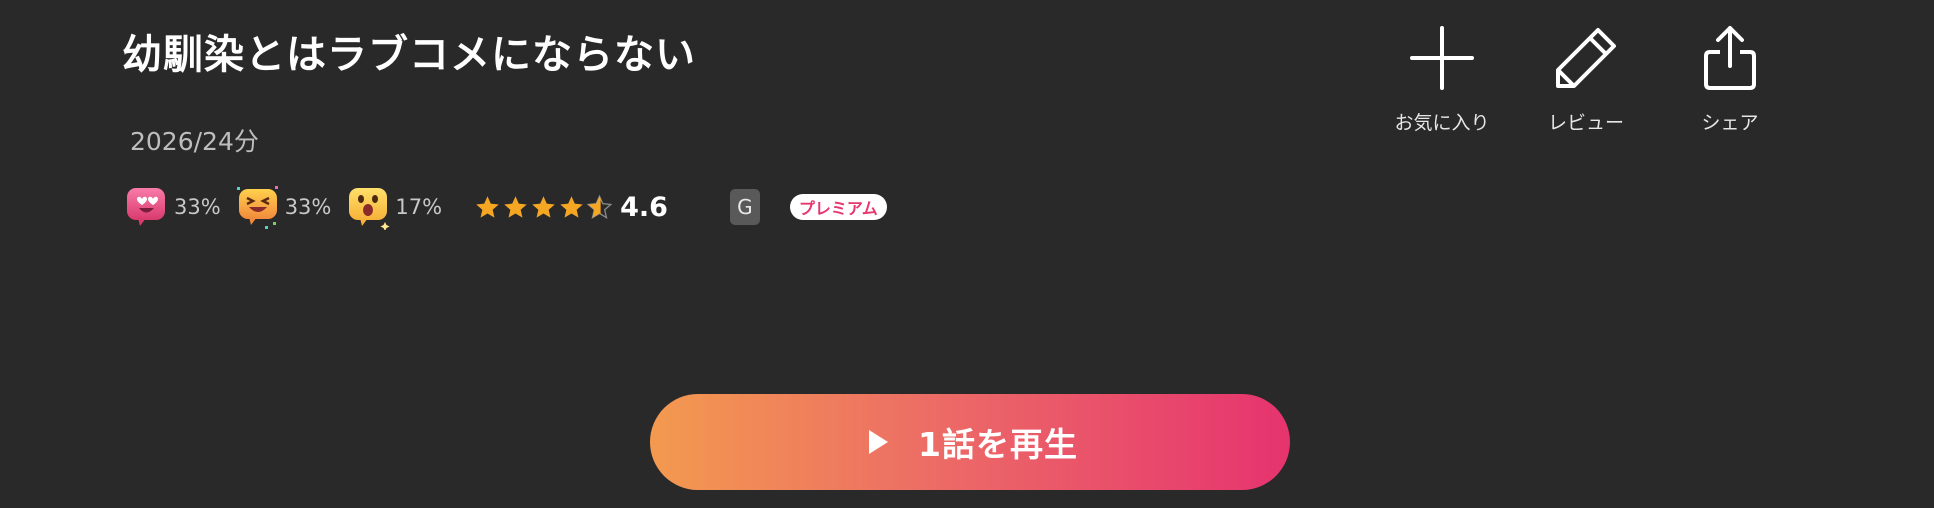 The height and width of the screenshot is (508, 1934). I want to click on year-duration-meta: 2026/24分, so click(194, 141).